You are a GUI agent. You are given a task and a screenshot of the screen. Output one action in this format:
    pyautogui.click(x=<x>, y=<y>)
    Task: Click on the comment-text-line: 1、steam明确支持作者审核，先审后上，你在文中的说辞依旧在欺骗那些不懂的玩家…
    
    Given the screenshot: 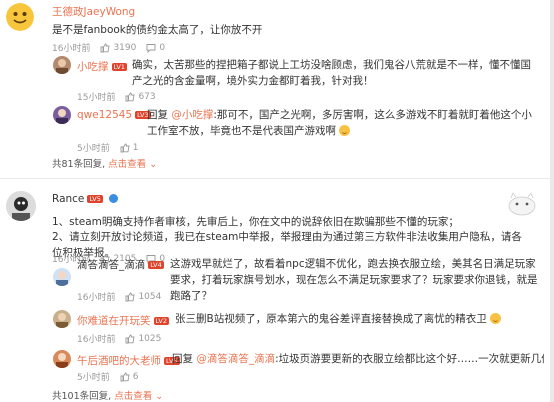 What is the action you would take?
    pyautogui.click(x=255, y=222)
    